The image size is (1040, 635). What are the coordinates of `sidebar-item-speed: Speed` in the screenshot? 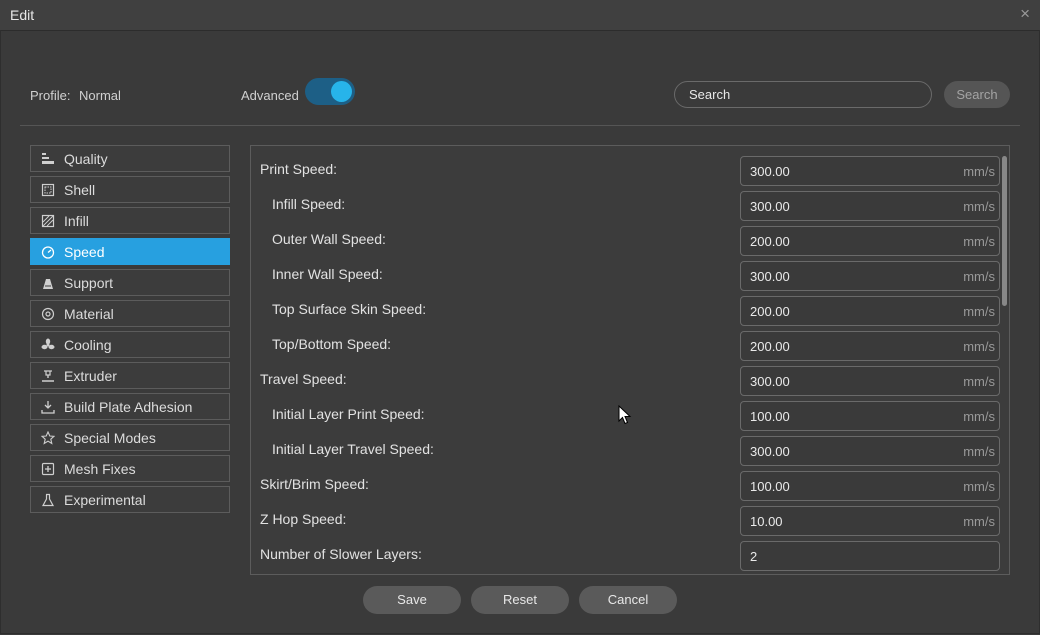 It's located at (130, 251).